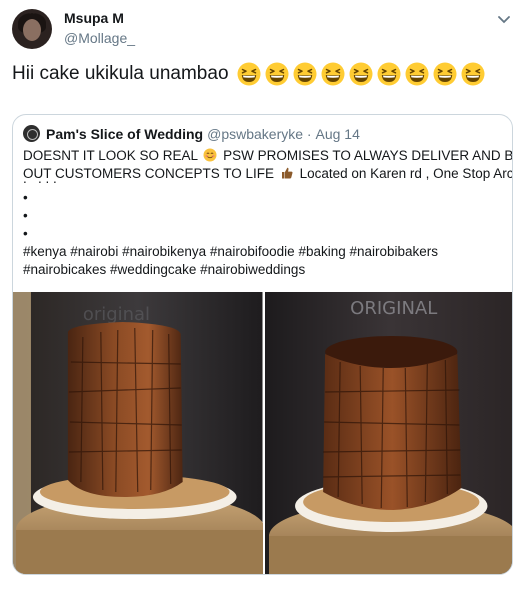 This screenshot has width=525, height=590. Describe the element at coordinates (31, 133) in the screenshot. I see `quoted-avatar` at that location.